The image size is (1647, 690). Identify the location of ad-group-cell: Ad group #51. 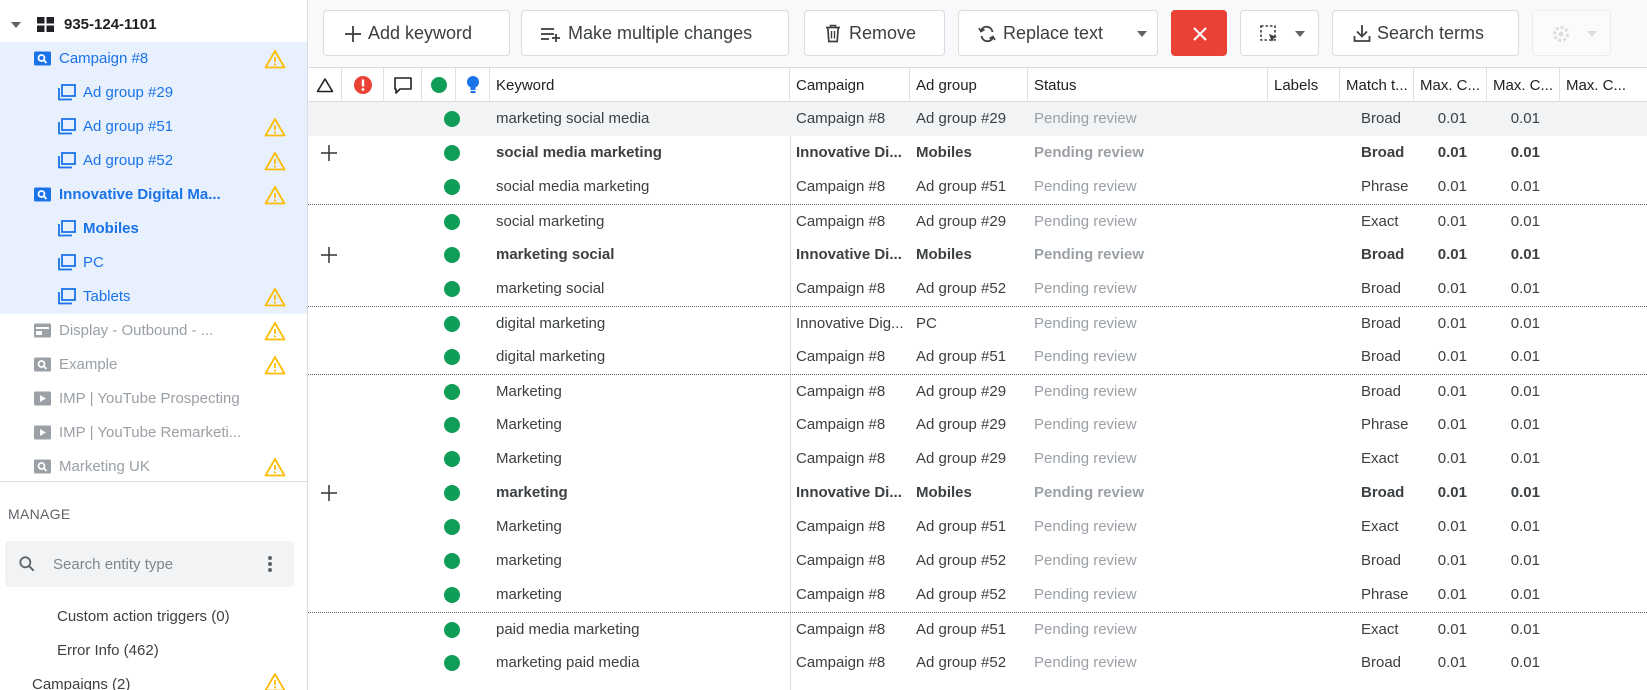
(971, 357).